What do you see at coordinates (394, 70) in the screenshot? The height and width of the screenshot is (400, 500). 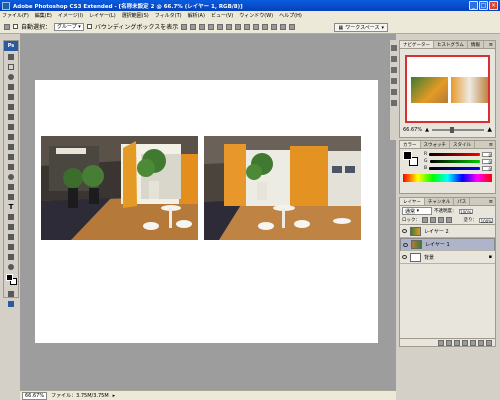 I see `brushes-panel-icon` at bounding box center [394, 70].